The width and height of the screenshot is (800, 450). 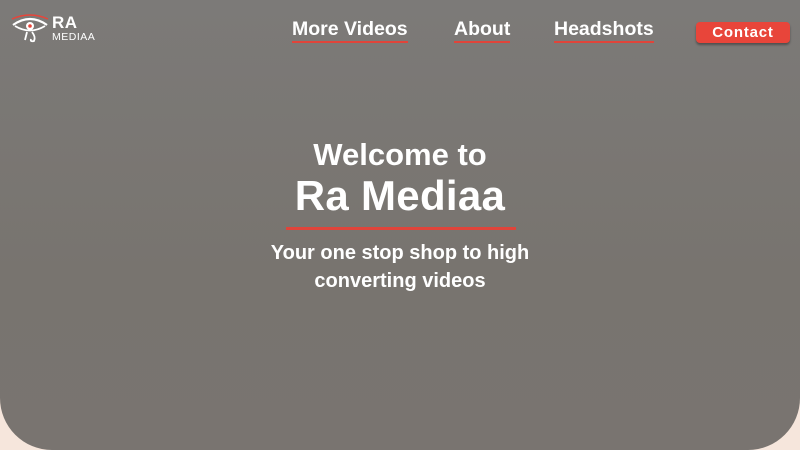 I want to click on tagline-line-2: converting videos, so click(x=400, y=281).